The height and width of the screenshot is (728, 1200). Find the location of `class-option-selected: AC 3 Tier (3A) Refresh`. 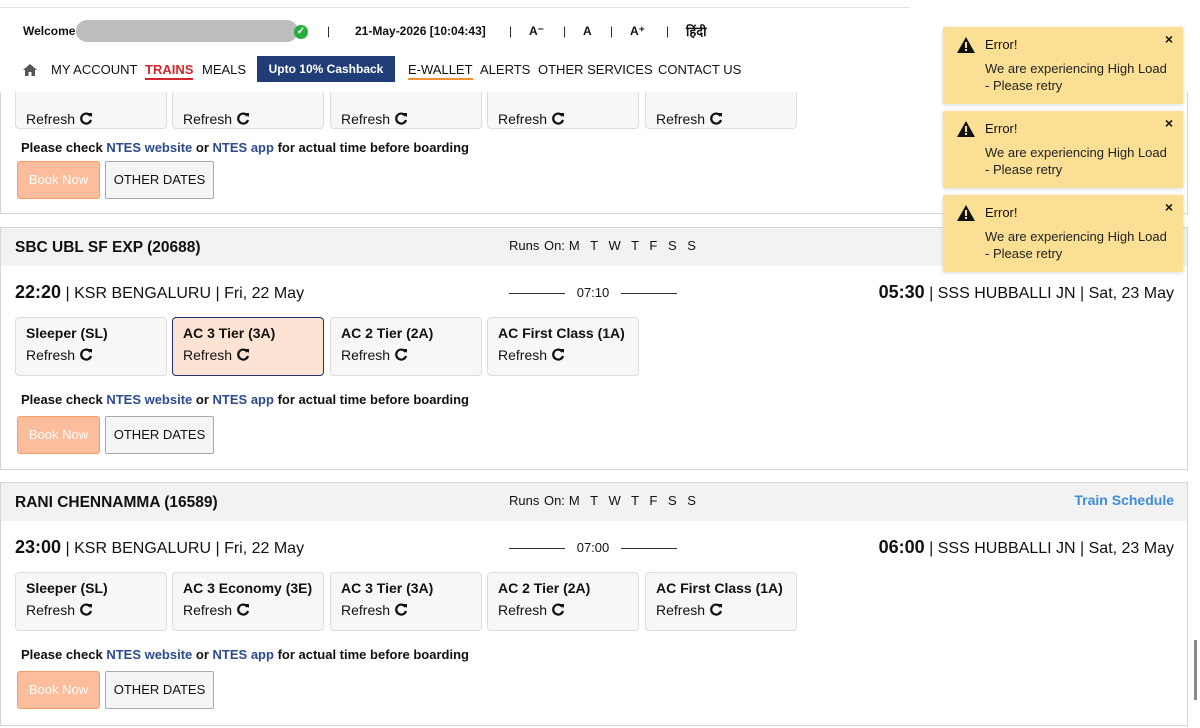

class-option-selected: AC 3 Tier (3A) Refresh is located at coordinates (248, 346).